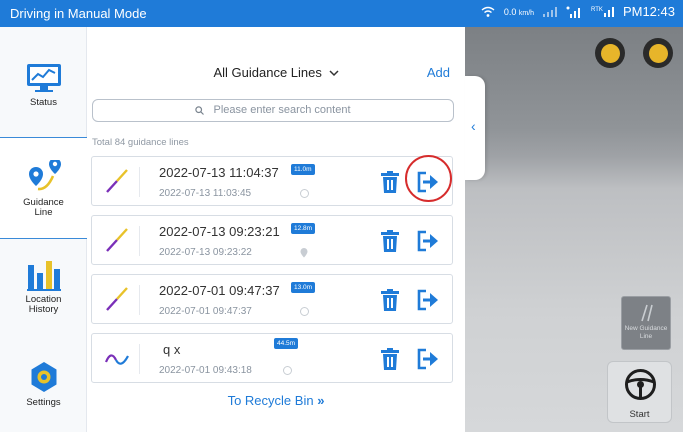 This screenshot has width=683, height=432. I want to click on width-badge: 44.5m, so click(286, 343).